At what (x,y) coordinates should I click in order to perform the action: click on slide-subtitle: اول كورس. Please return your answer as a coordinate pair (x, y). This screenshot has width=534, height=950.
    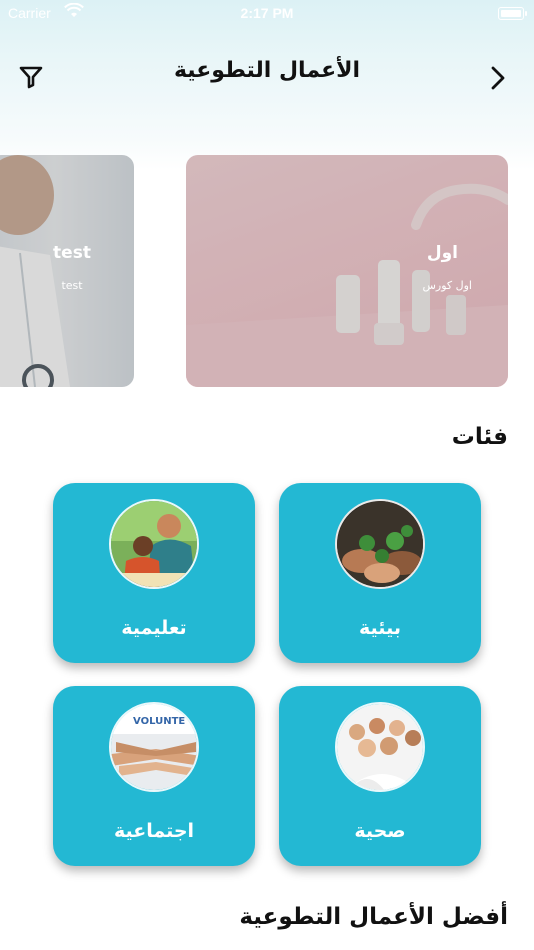
    Looking at the image, I should click on (447, 285).